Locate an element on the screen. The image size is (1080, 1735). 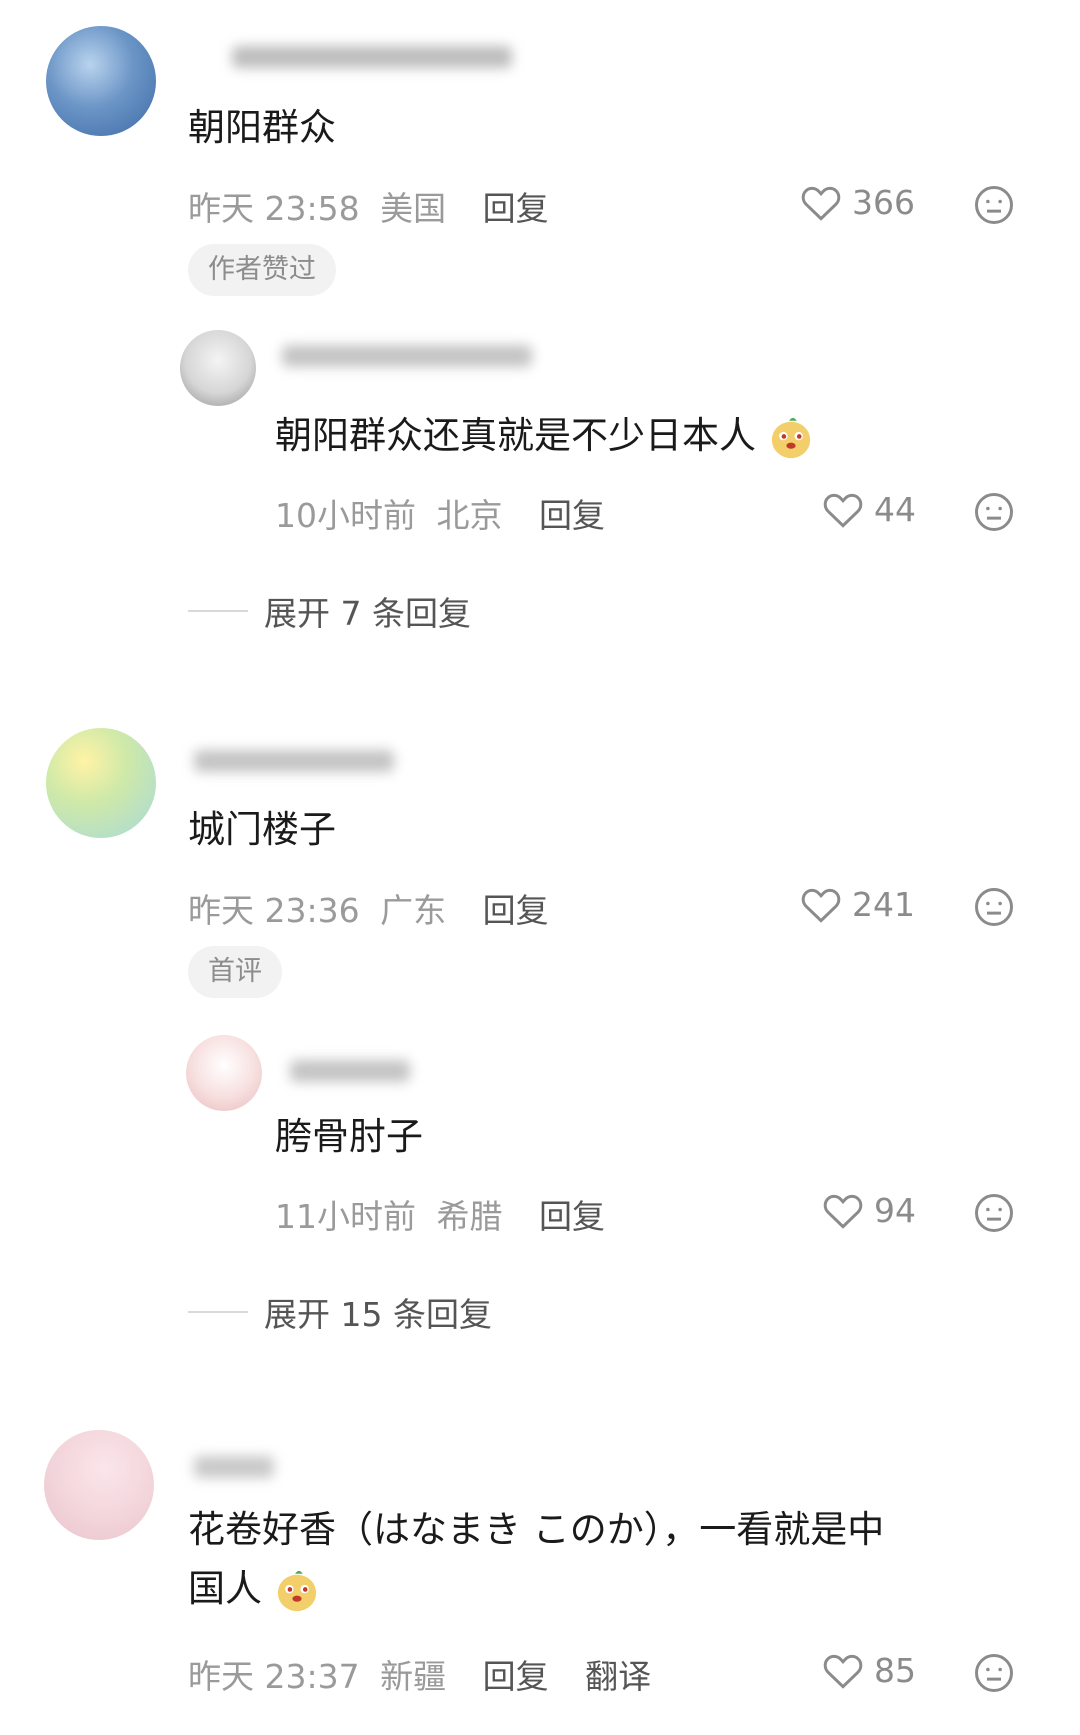
author-liked-badge: 作者赞过 is located at coordinates (262, 270).